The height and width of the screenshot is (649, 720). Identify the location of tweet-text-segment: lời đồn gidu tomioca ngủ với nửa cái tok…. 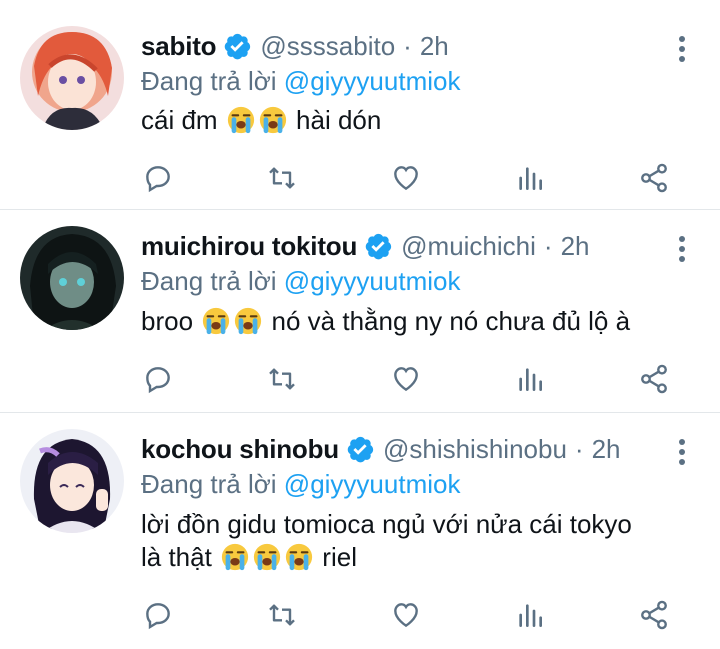
(386, 524).